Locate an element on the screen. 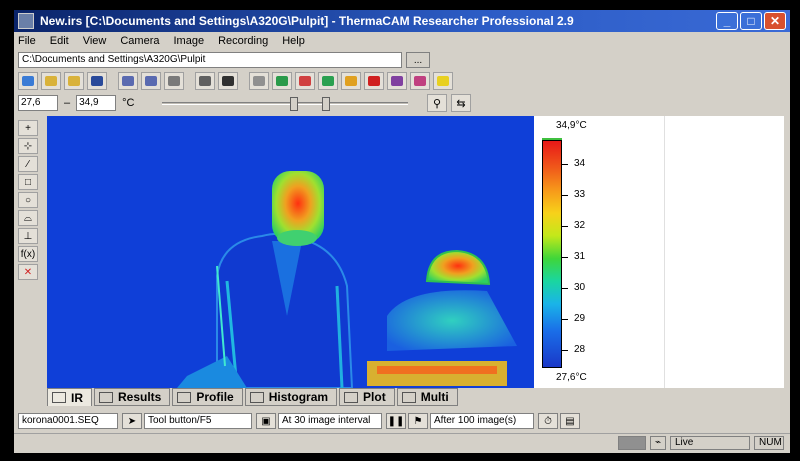  menu-edit: Edit is located at coordinates (59, 41).